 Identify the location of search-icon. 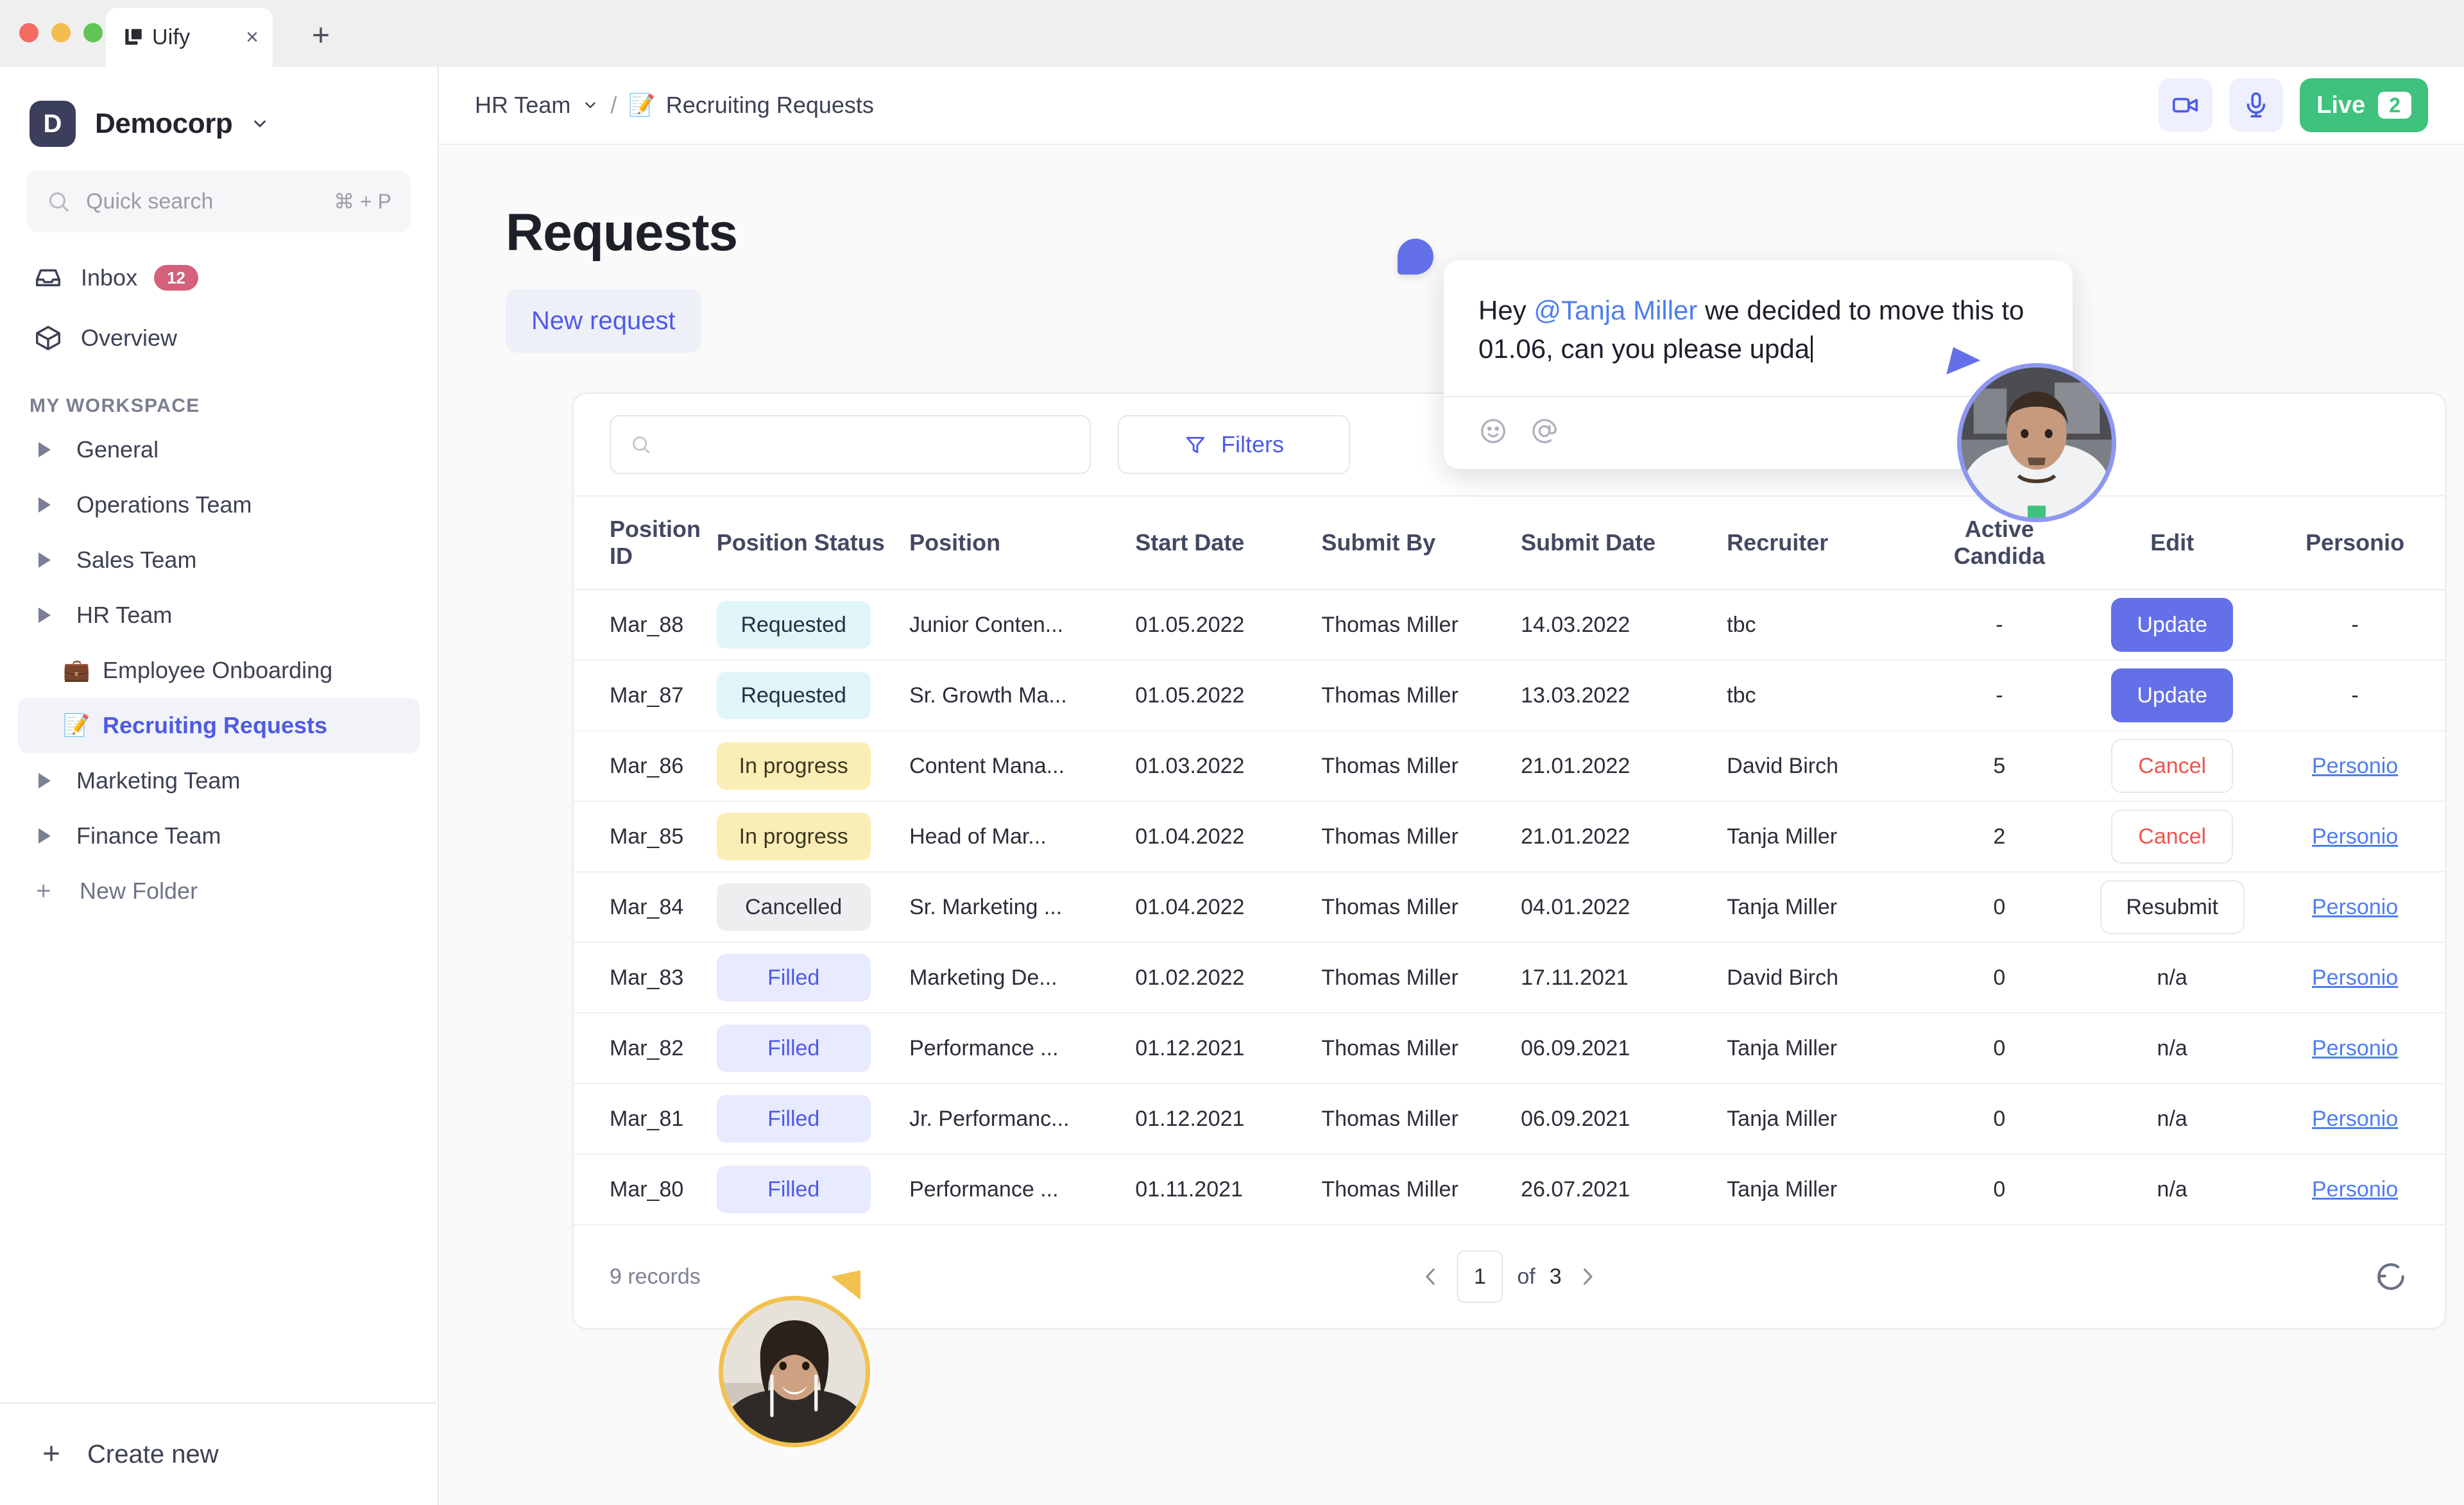
(642, 445).